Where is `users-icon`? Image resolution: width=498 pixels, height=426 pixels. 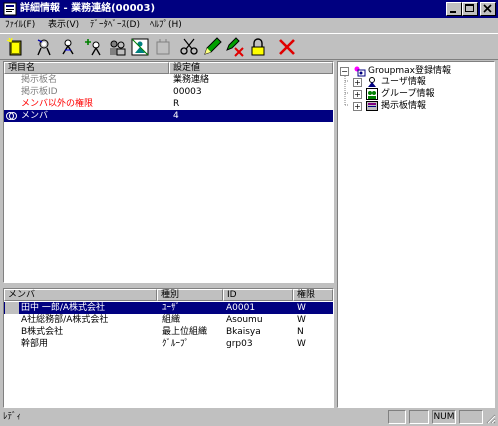 users-icon is located at coordinates (372, 82).